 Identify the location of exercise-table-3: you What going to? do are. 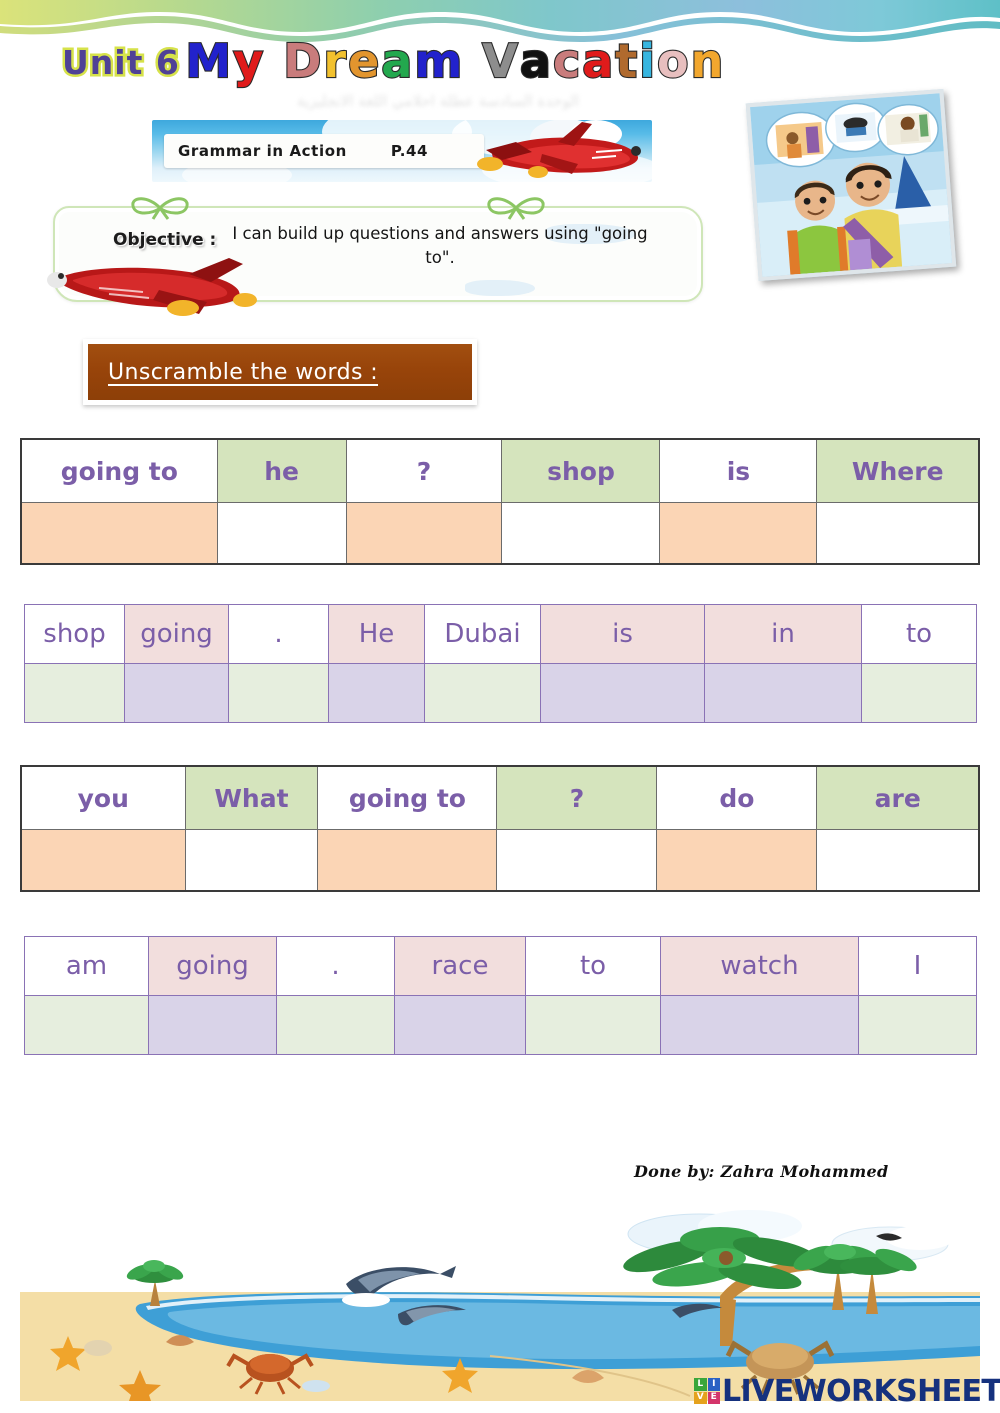
(500, 828).